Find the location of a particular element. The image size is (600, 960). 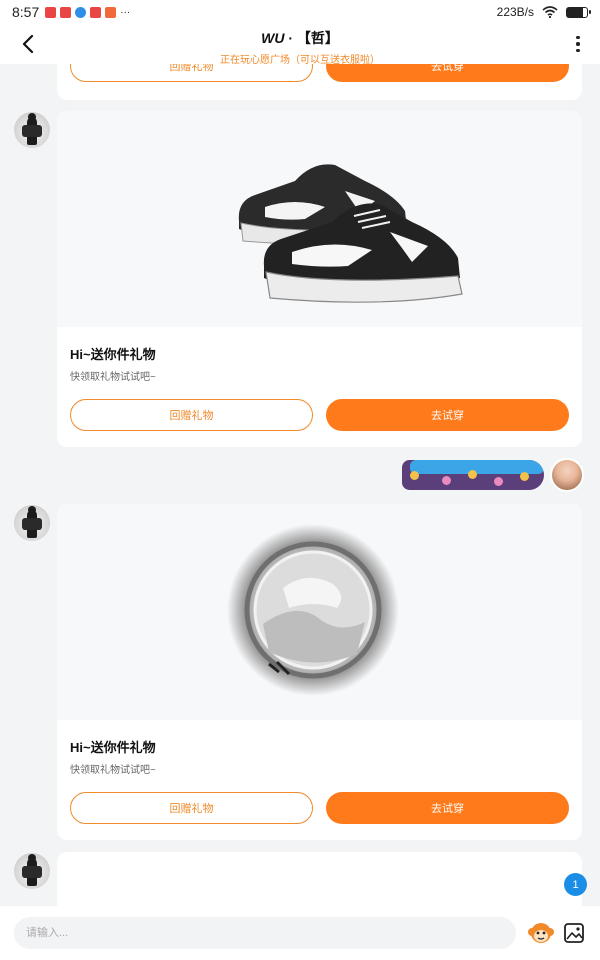

chat-header: WU · 【哲】 正在玩心愿广场（可以互送衣服啦） is located at coordinates (300, 45).